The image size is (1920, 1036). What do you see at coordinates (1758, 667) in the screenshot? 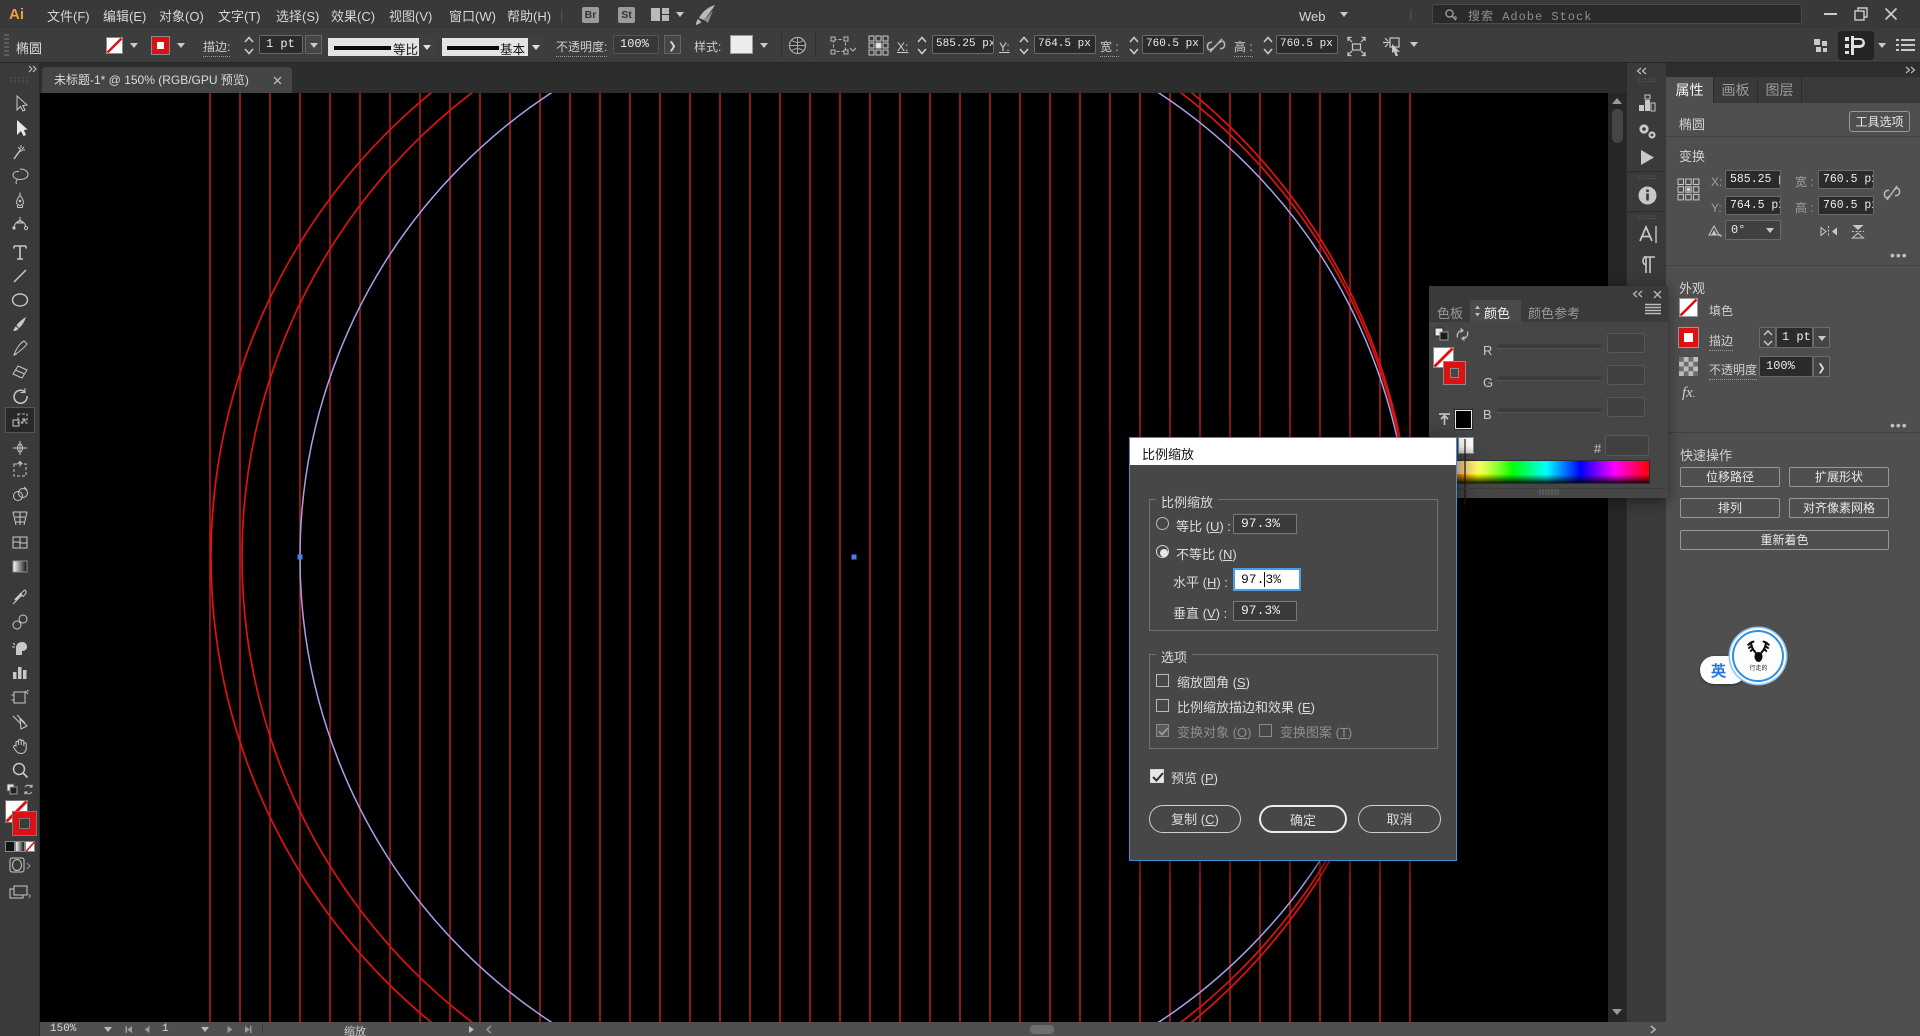
I see `svg-text: 行走的` at bounding box center [1758, 667].